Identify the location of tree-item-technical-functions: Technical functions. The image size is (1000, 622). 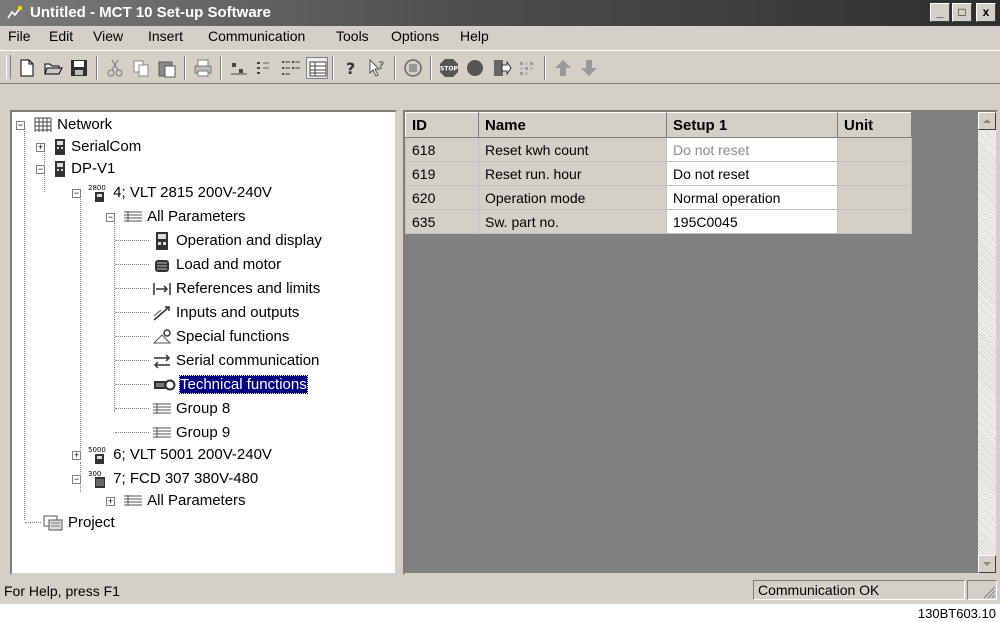
(230, 385).